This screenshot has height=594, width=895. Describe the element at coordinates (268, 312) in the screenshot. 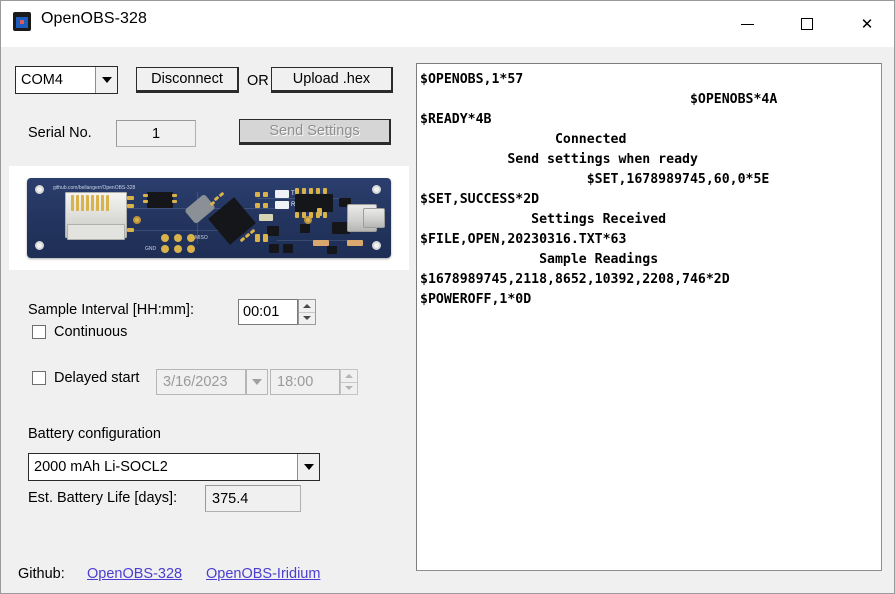

I see `sample-interval-input: 00:01` at that location.